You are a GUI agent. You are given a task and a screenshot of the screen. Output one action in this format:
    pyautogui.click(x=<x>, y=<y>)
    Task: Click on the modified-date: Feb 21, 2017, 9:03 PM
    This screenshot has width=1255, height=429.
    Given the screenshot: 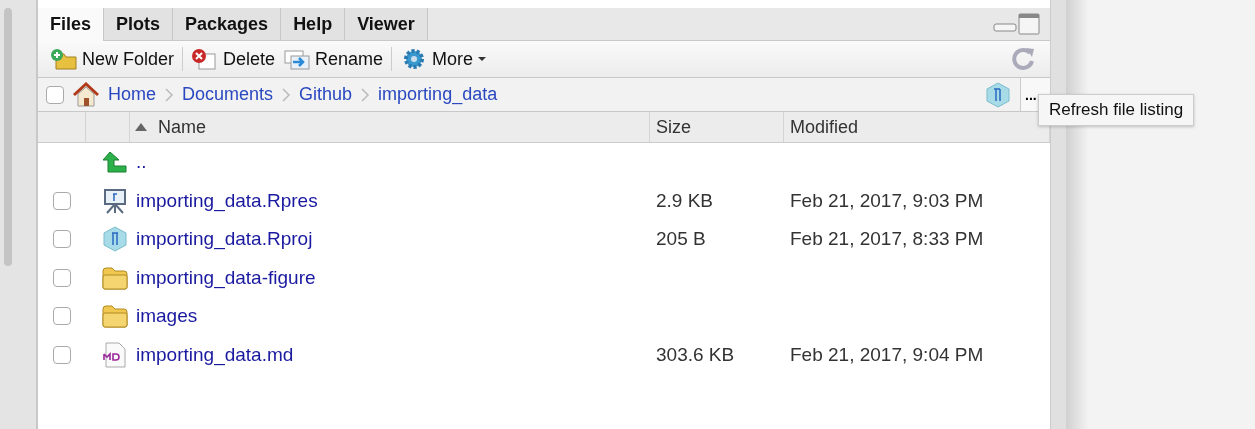 What is the action you would take?
    pyautogui.click(x=887, y=200)
    